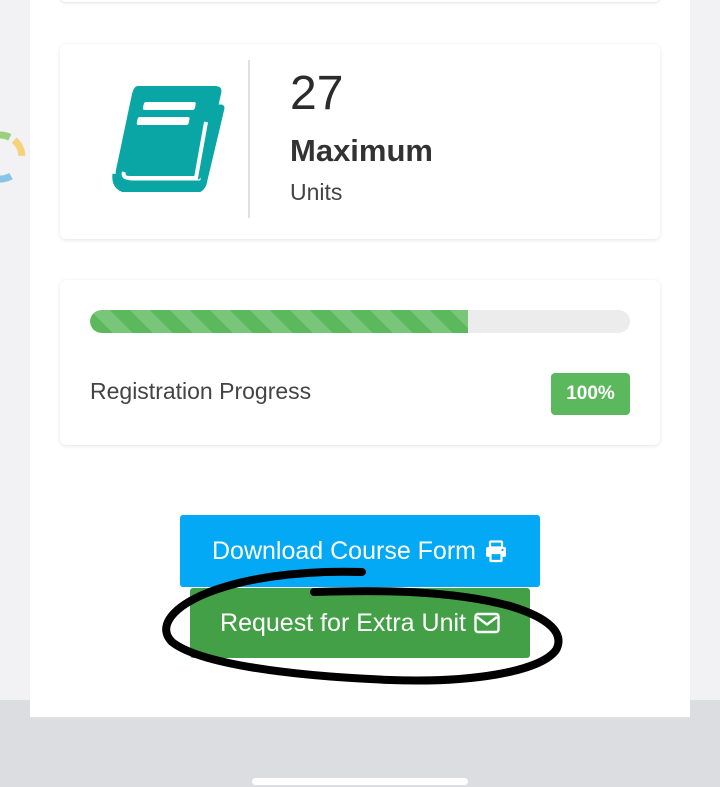  What do you see at coordinates (249, 139) in the screenshot?
I see `card-divider` at bounding box center [249, 139].